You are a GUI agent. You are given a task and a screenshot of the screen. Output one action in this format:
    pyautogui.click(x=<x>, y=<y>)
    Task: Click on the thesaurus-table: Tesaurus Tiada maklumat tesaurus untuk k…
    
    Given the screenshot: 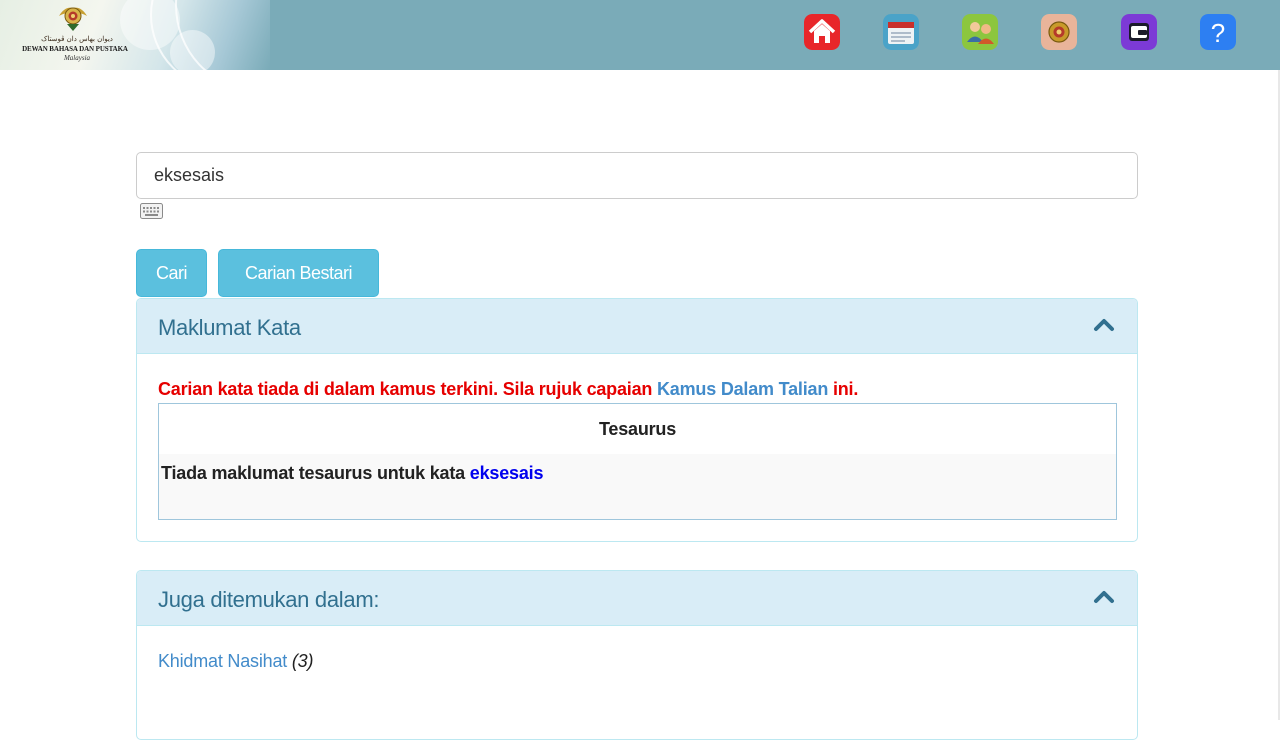 What is the action you would take?
    pyautogui.click(x=637, y=461)
    